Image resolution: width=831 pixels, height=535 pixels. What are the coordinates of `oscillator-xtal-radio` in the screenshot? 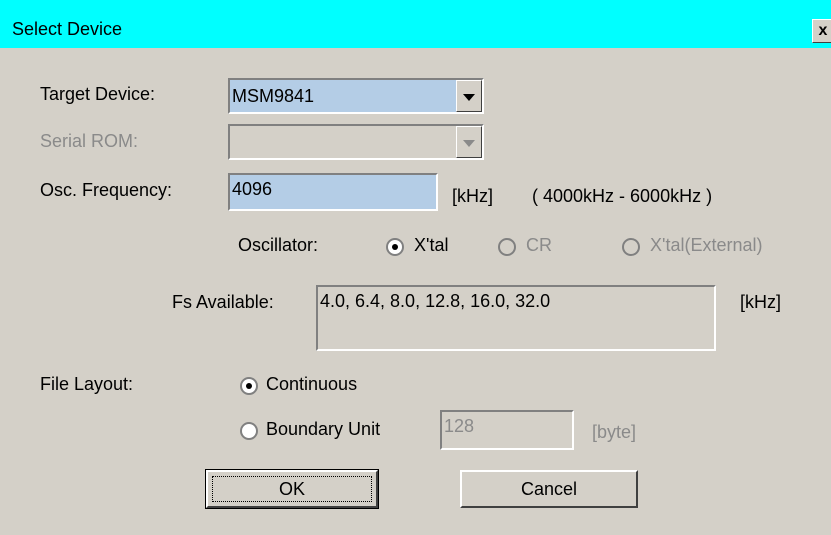 It's located at (395, 247).